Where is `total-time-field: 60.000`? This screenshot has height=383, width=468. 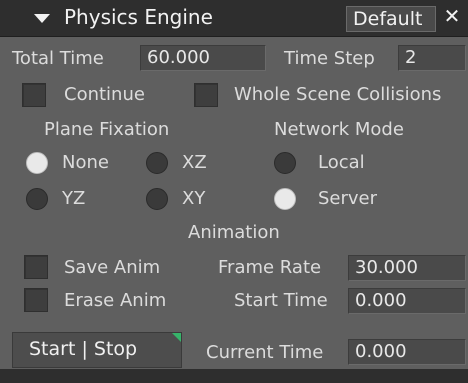 total-time-field: 60.000 is located at coordinates (203, 58).